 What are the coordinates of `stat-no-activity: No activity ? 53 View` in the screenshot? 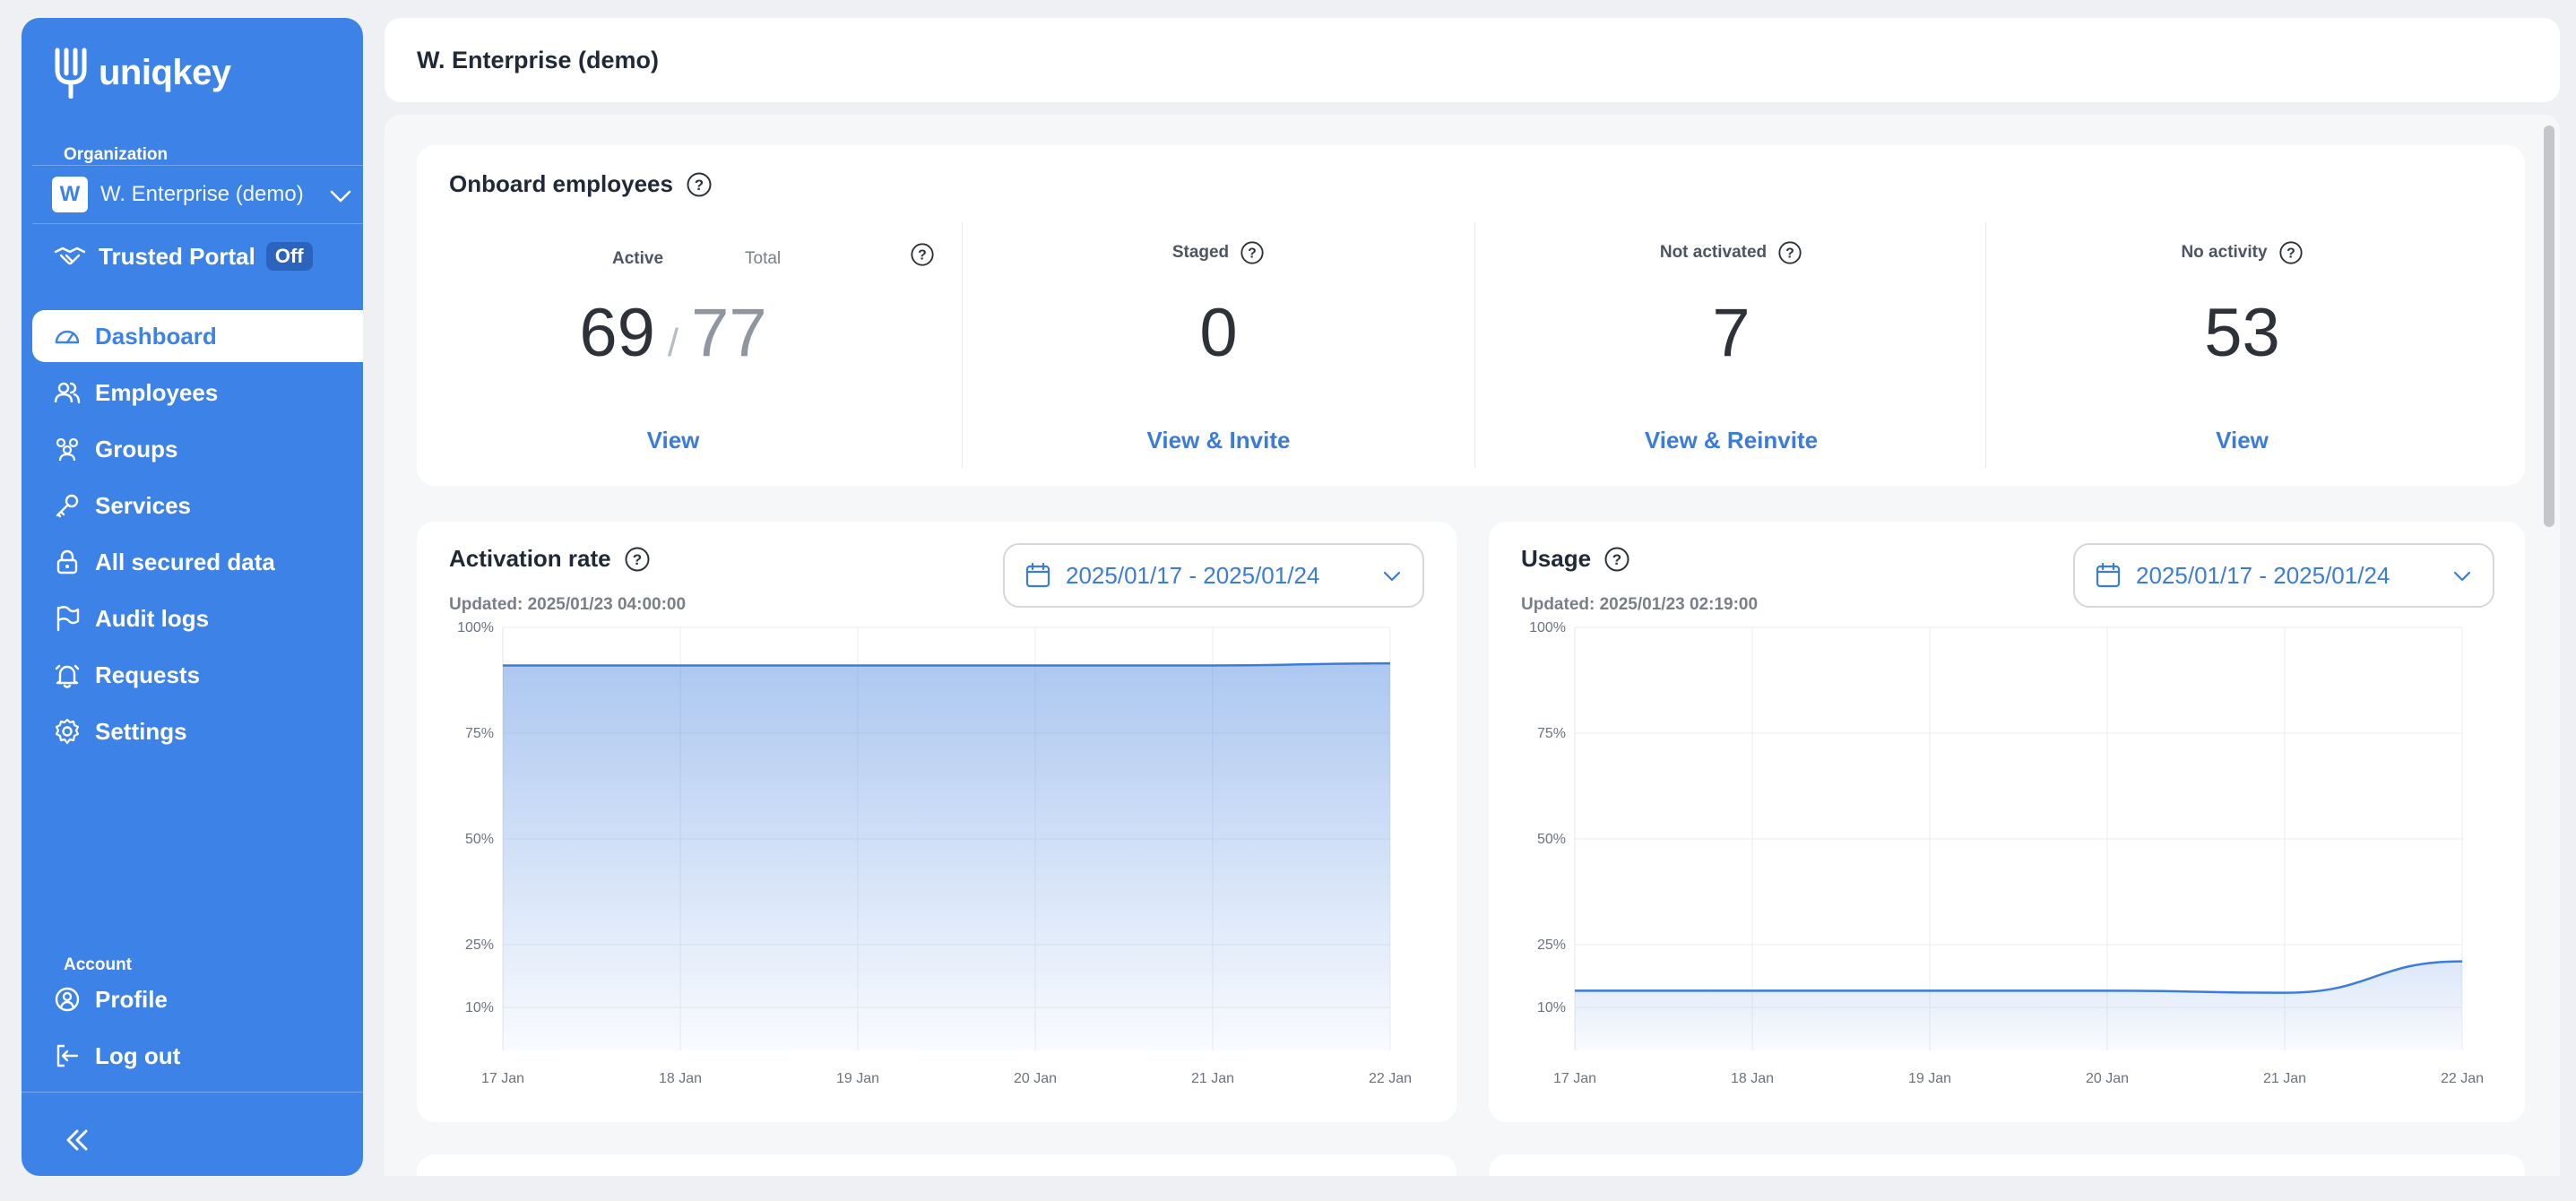 It's located at (2241, 345).